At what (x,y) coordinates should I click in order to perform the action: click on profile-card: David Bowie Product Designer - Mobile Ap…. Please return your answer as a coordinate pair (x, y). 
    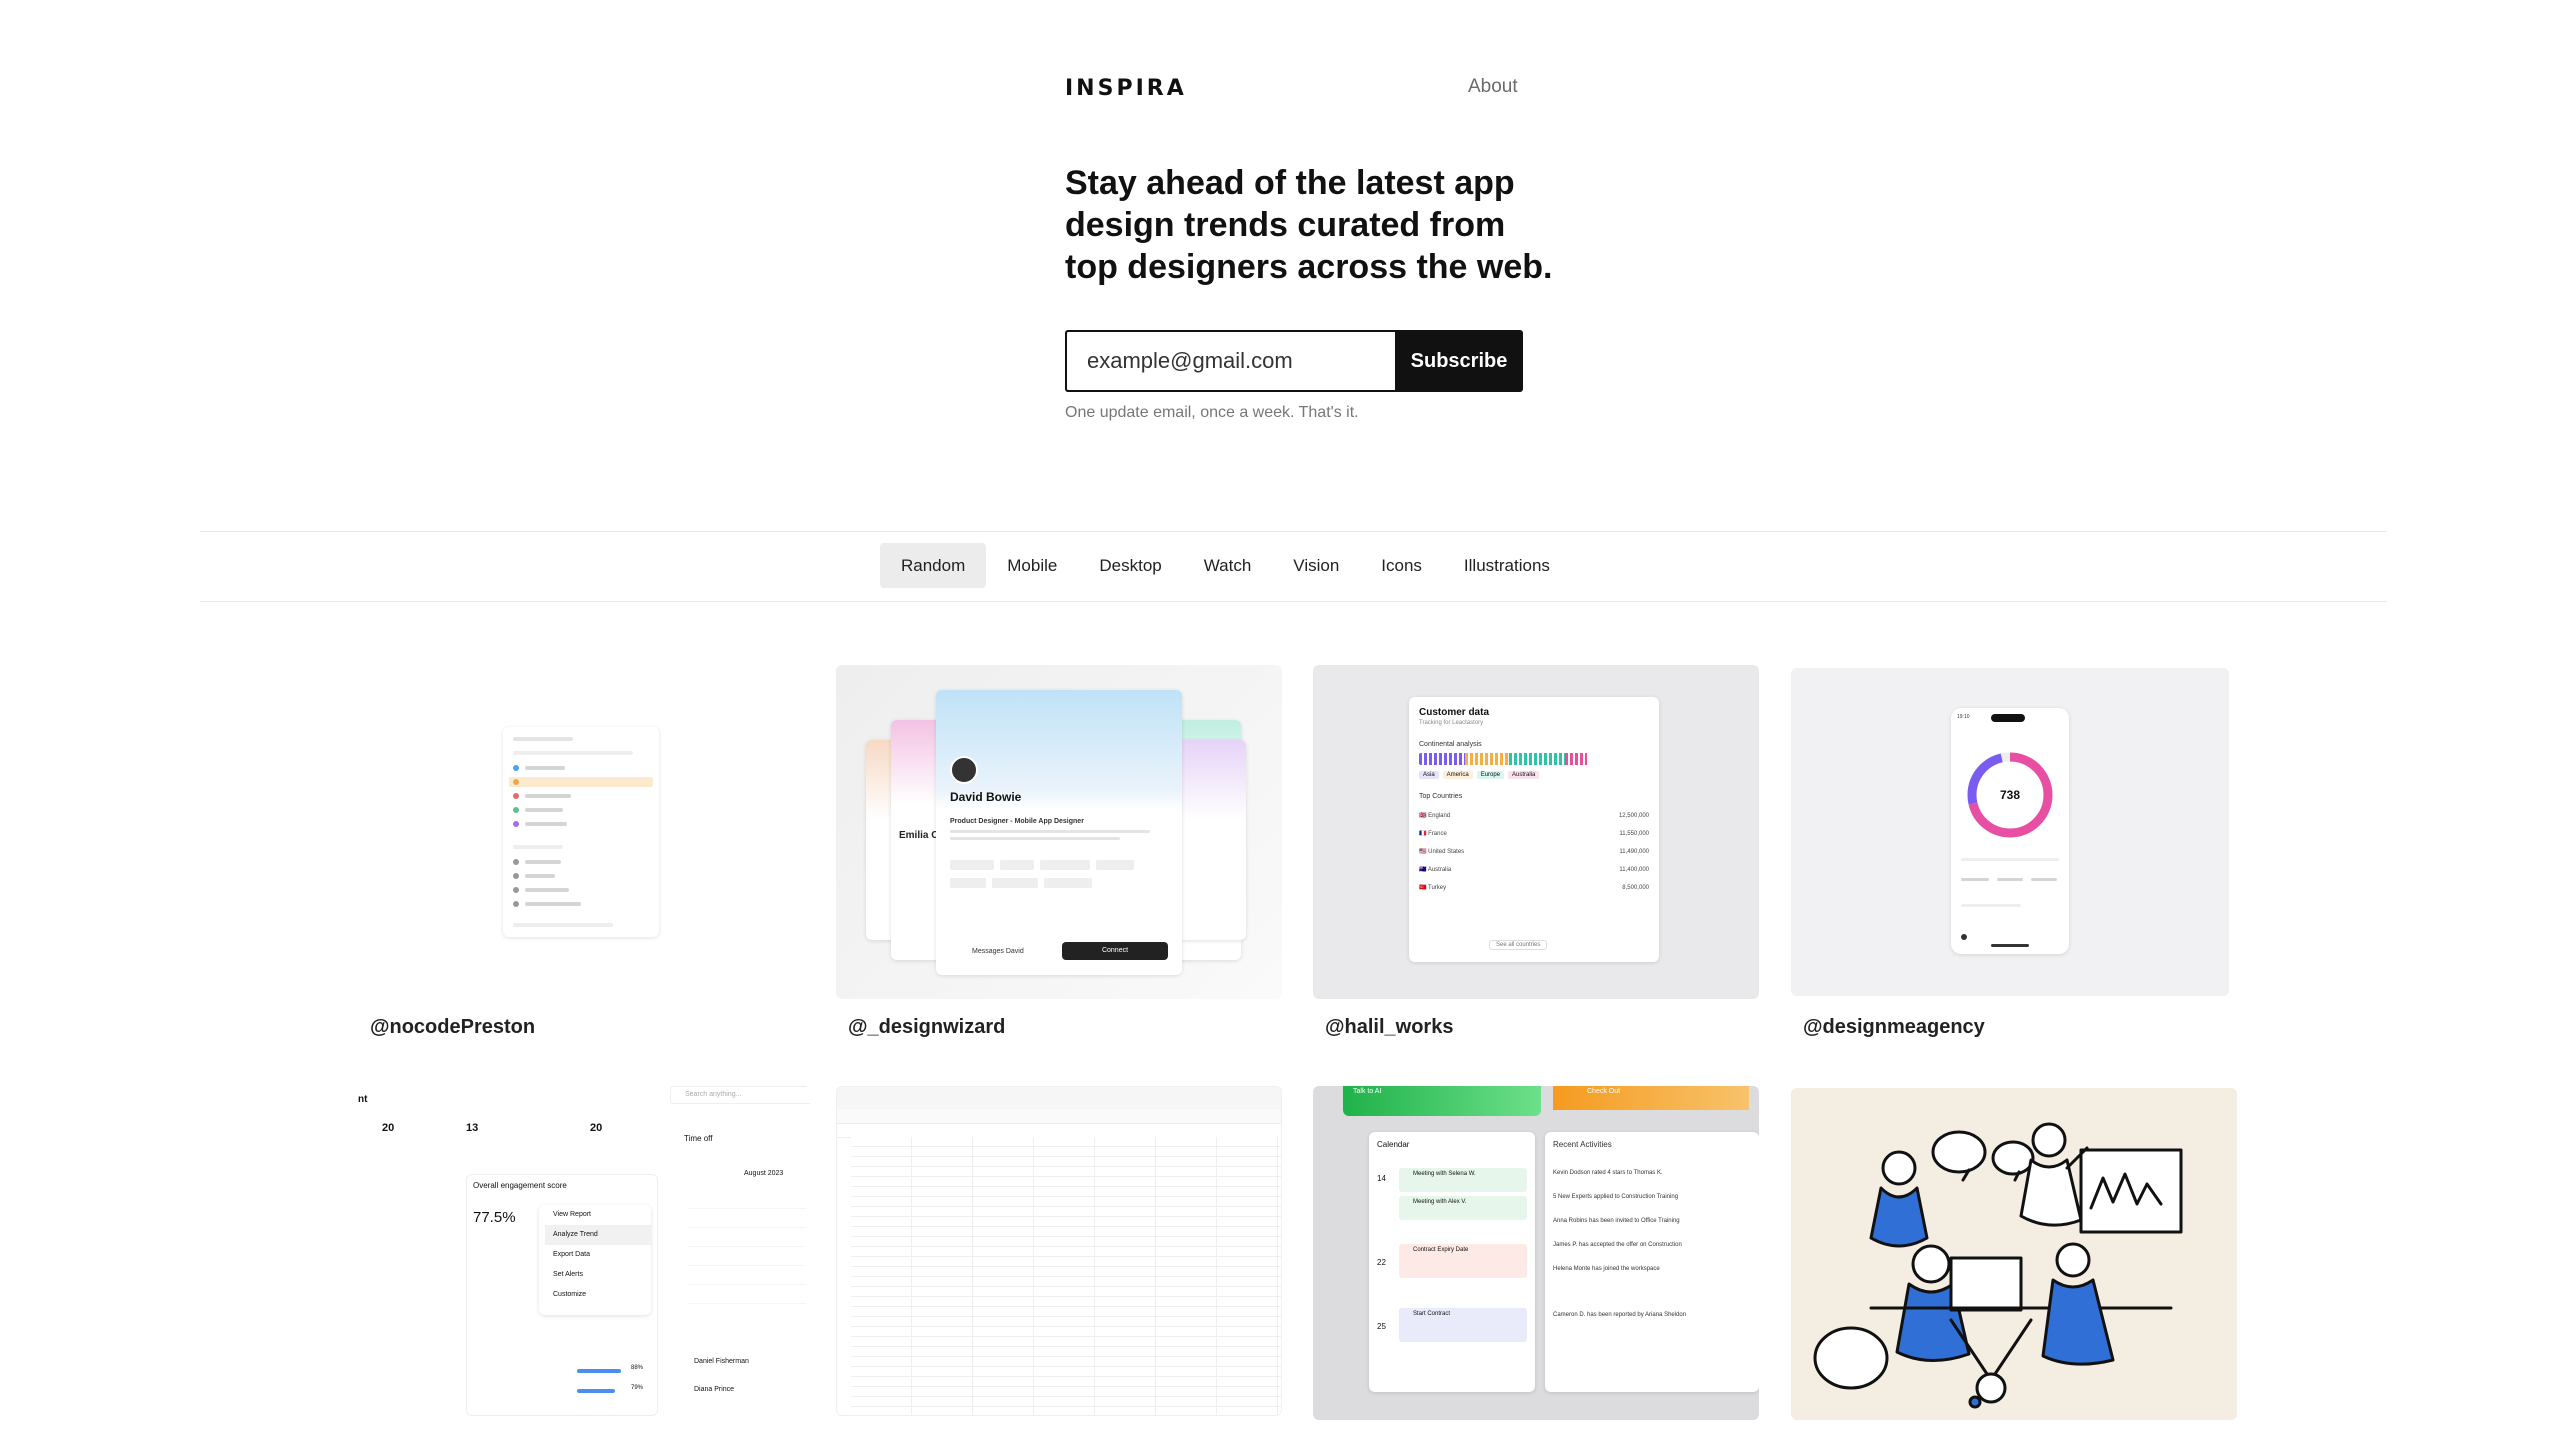
    Looking at the image, I should click on (1059, 832).